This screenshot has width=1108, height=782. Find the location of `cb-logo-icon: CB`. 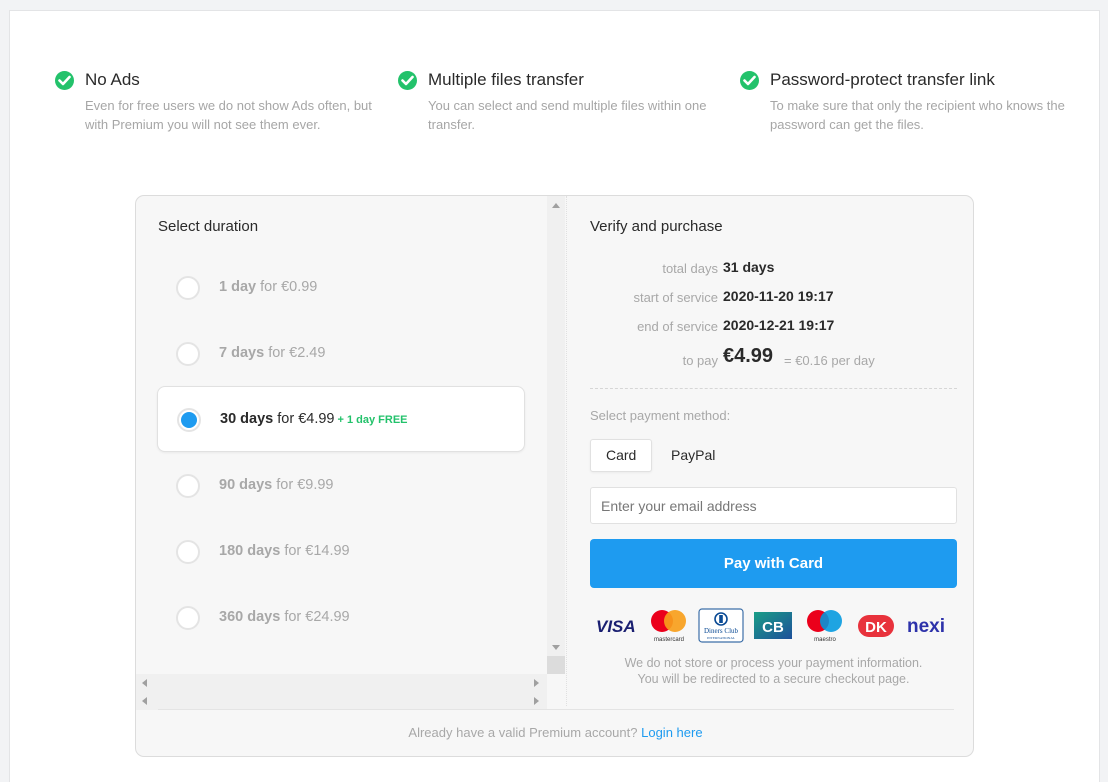

cb-logo-icon: CB is located at coordinates (773, 625).